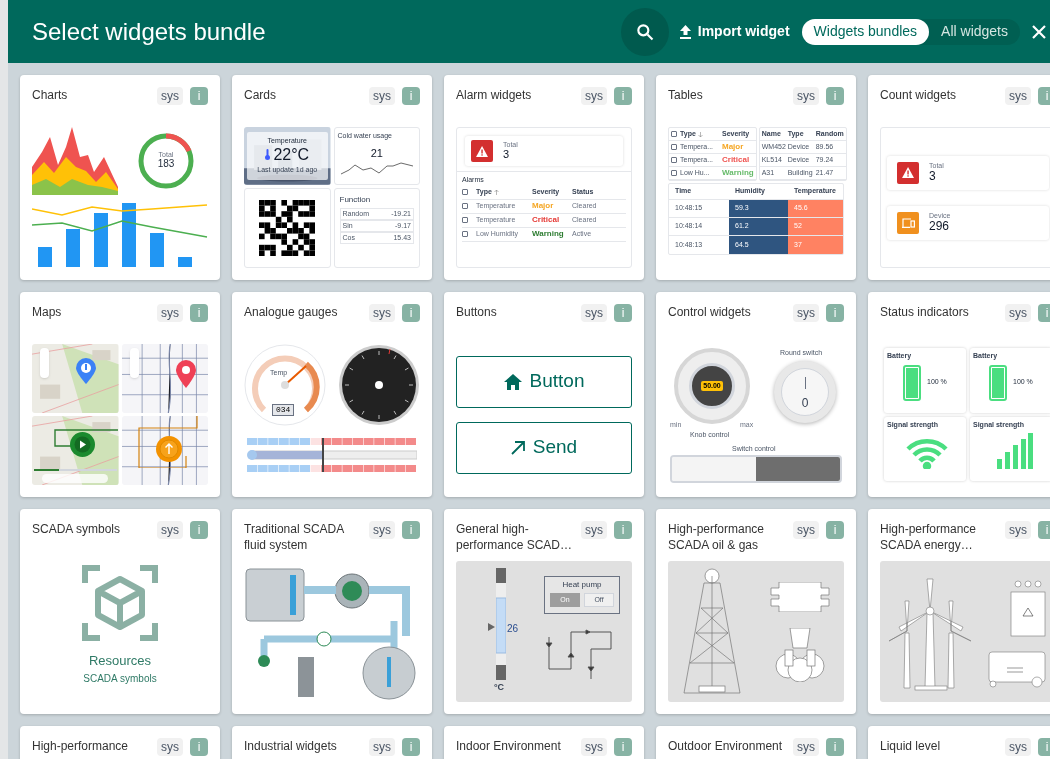 This screenshot has width=1050, height=759. Describe the element at coordinates (82, 444) in the screenshot. I see `play-icon` at that location.